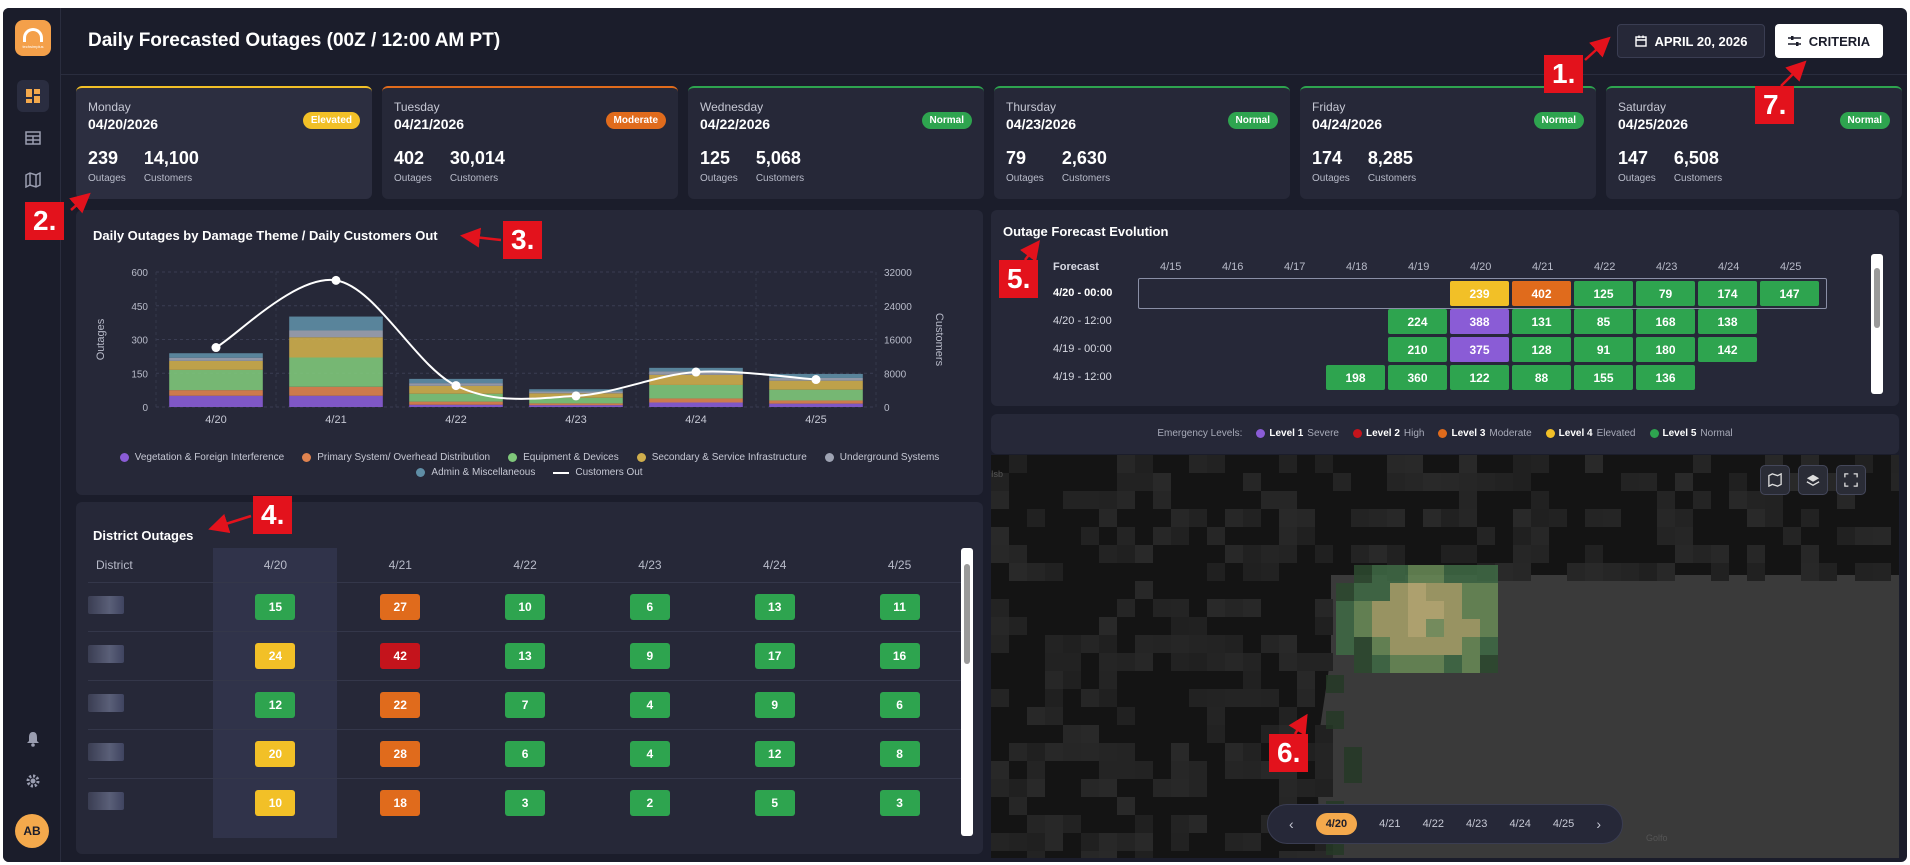 The height and width of the screenshot is (865, 1910). I want to click on forecast-cell: 180, so click(1665, 349).